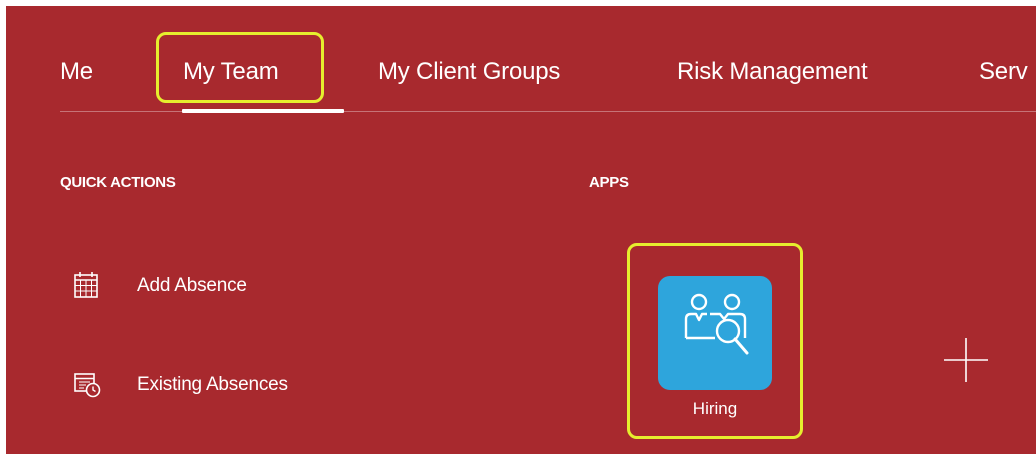 The height and width of the screenshot is (454, 1036). What do you see at coordinates (86, 285) in the screenshot?
I see `calendar-icon` at bounding box center [86, 285].